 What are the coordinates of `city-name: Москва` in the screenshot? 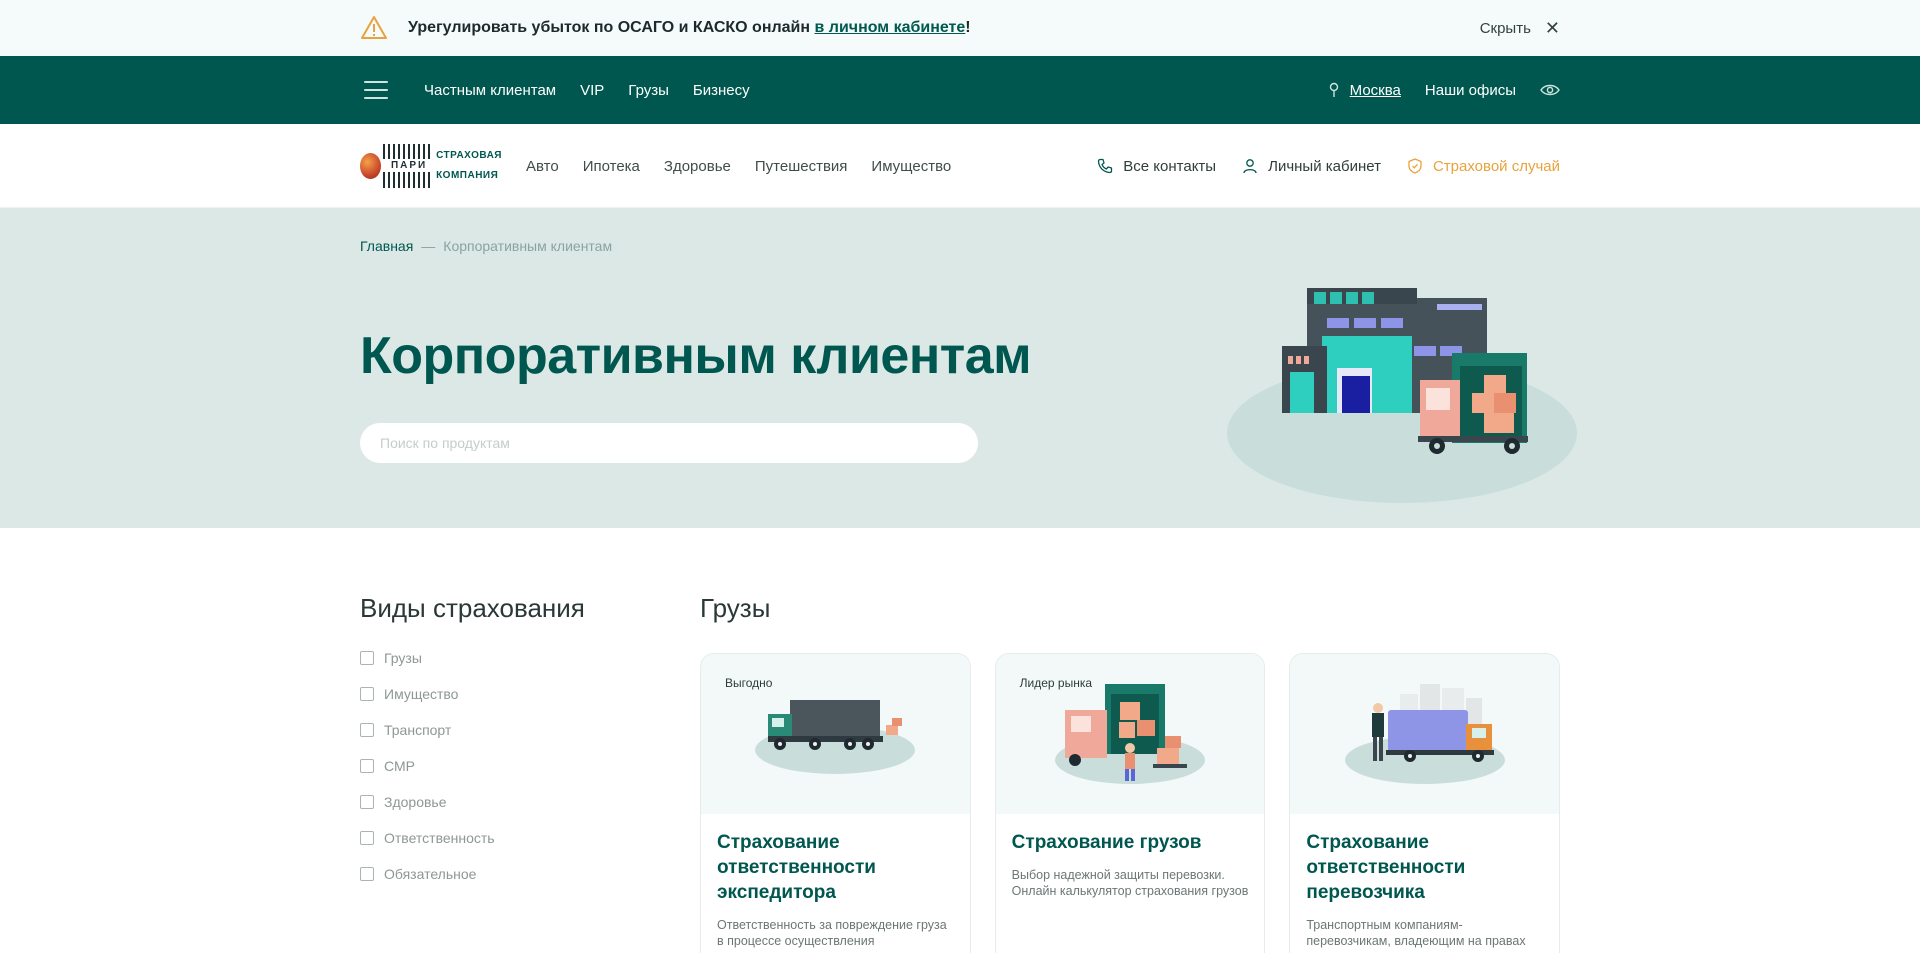 It's located at (1375, 90).